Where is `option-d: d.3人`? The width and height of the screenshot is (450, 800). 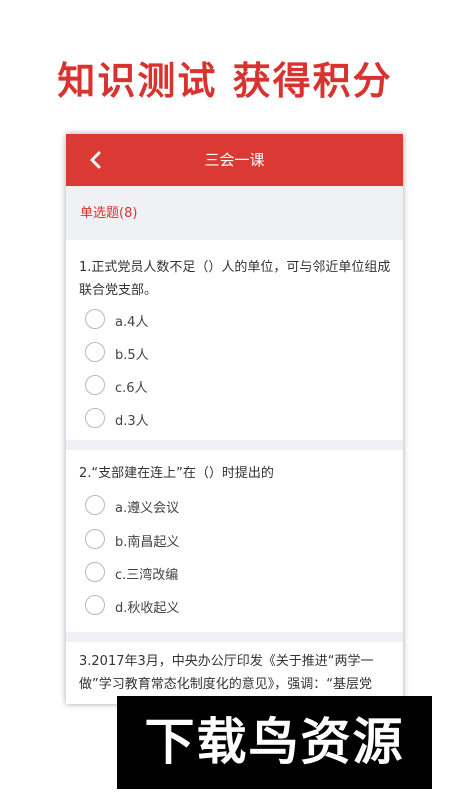 option-d: d.3人 is located at coordinates (215, 419).